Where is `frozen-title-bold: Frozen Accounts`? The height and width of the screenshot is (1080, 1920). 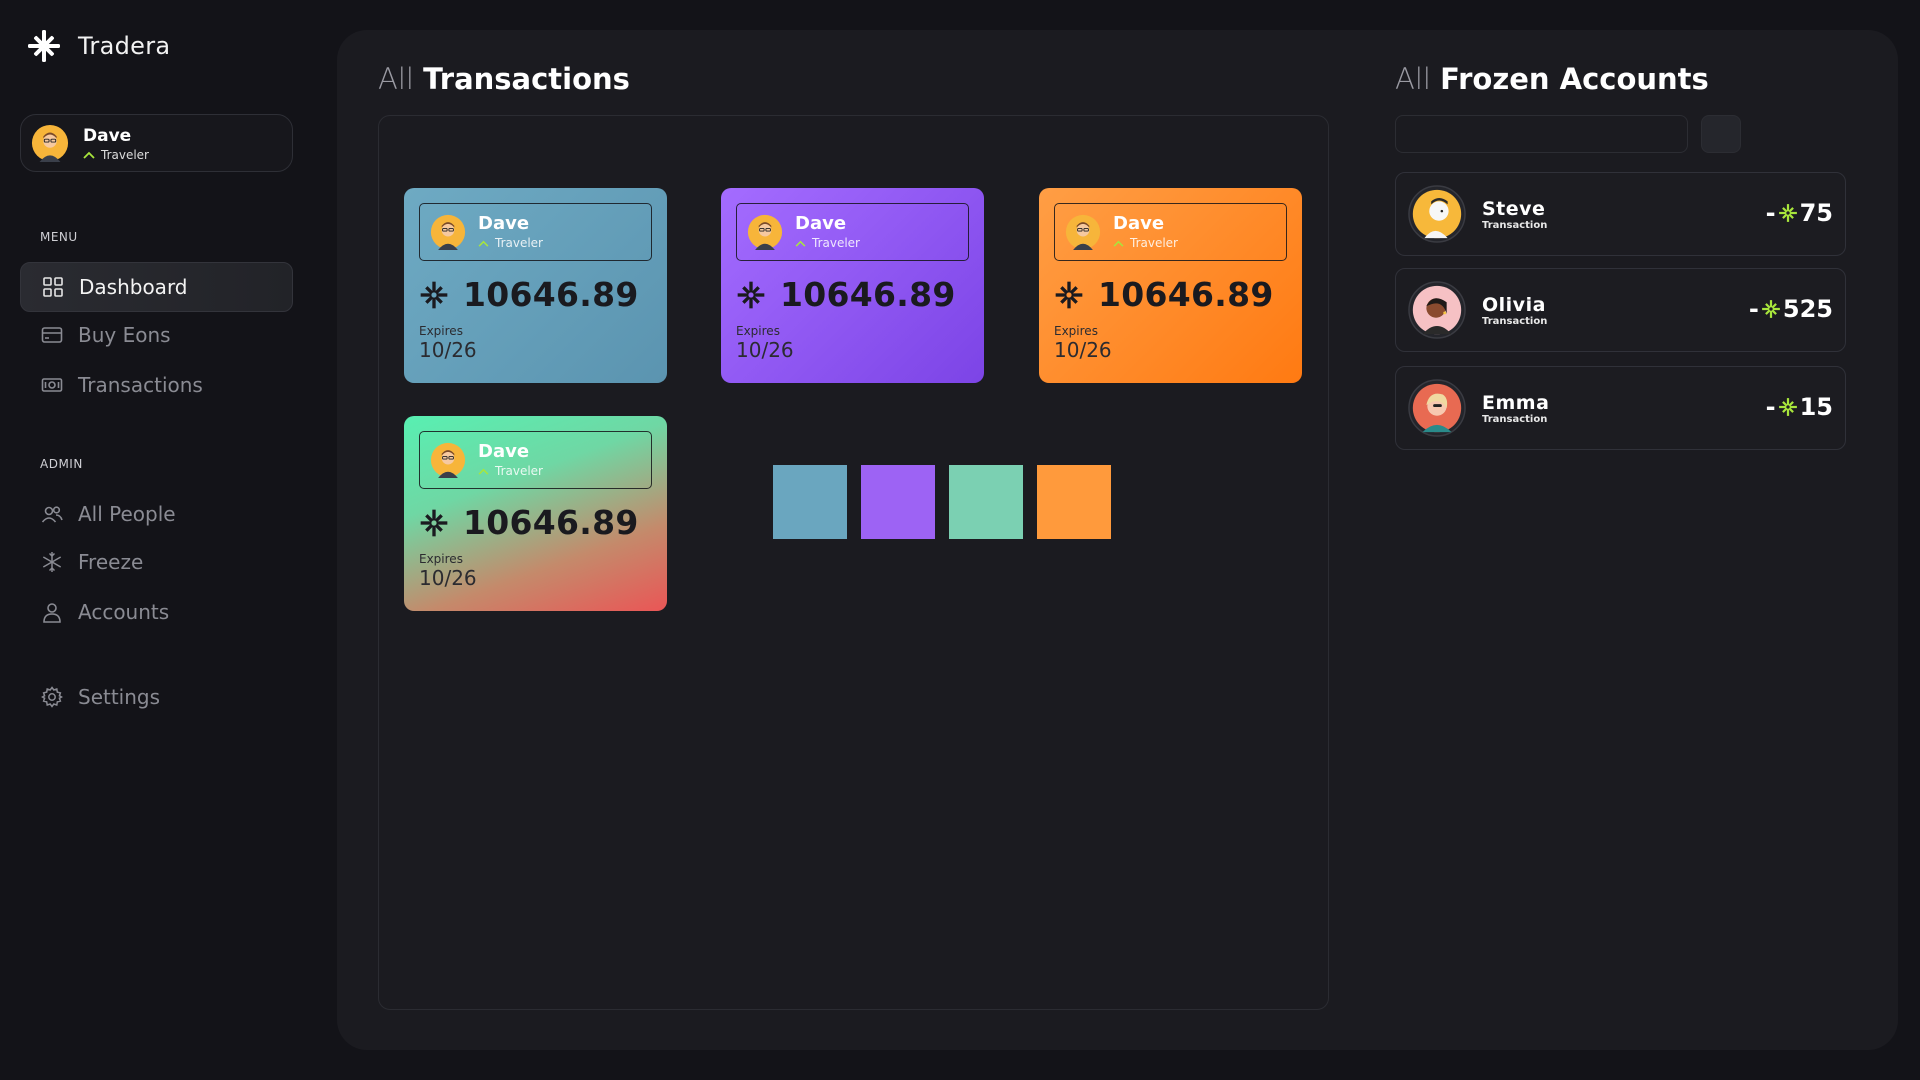 frozen-title-bold: Frozen Accounts is located at coordinates (1574, 79).